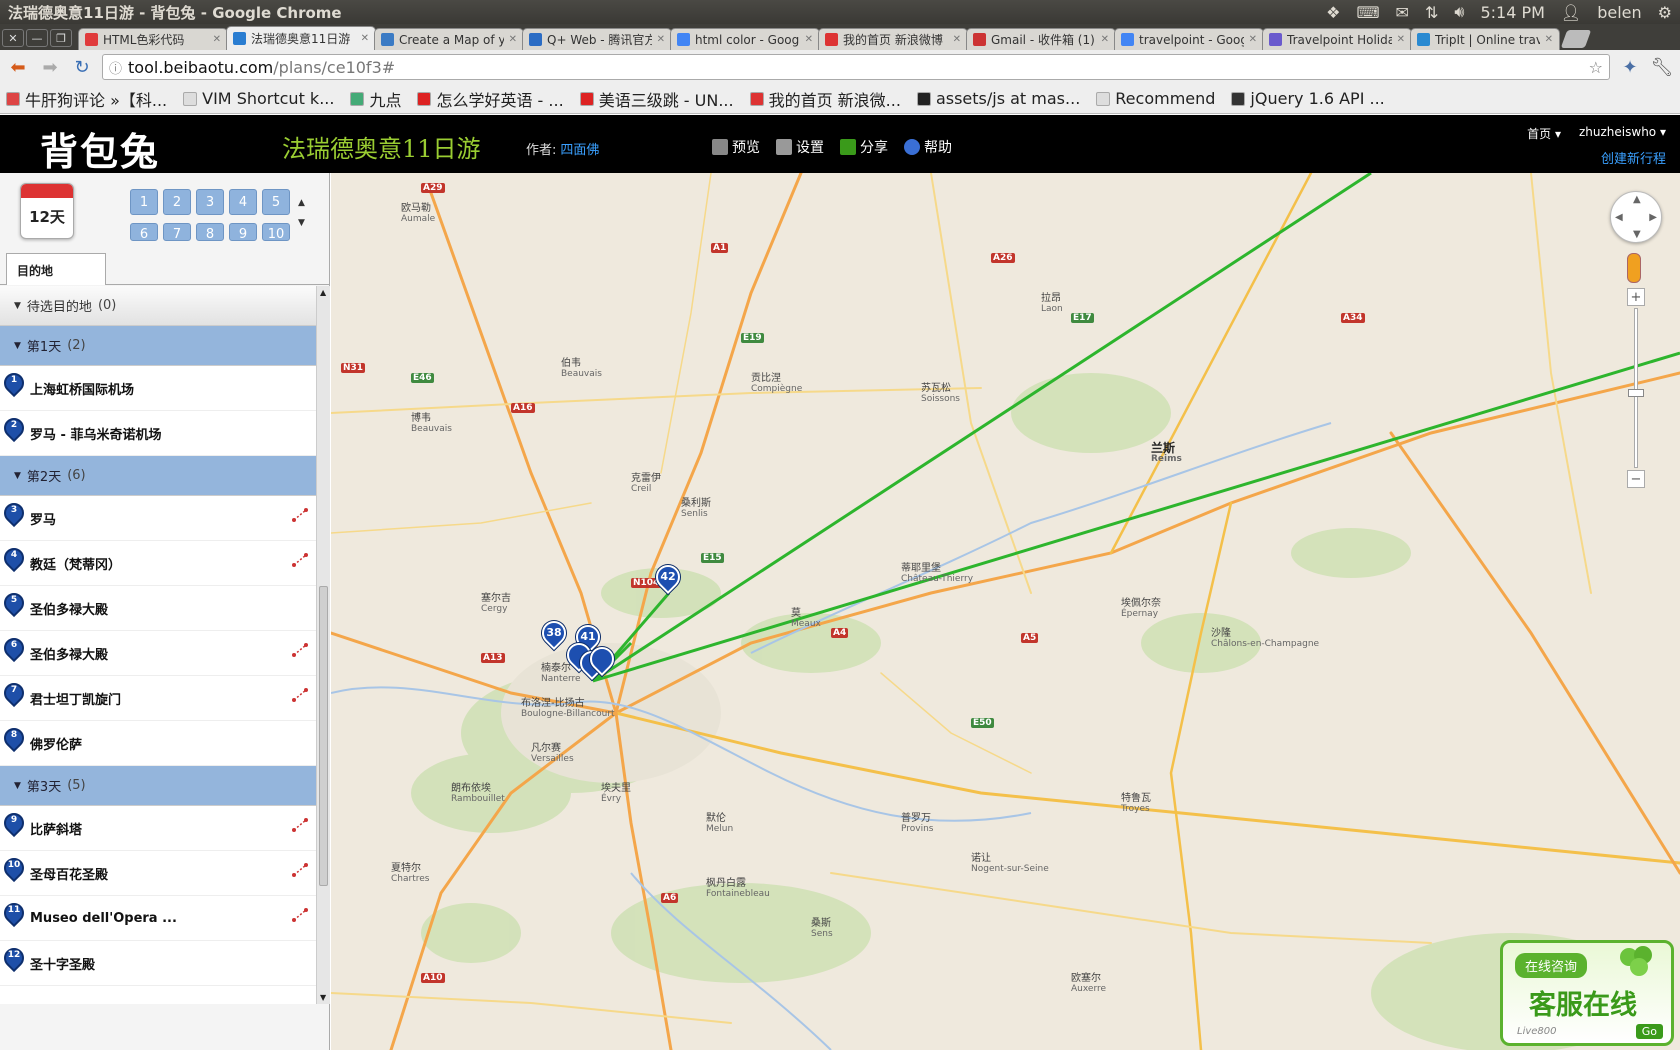 This screenshot has width=1680, height=1050. Describe the element at coordinates (1155, 98) in the screenshot. I see `bookmark-item: Recommend` at that location.